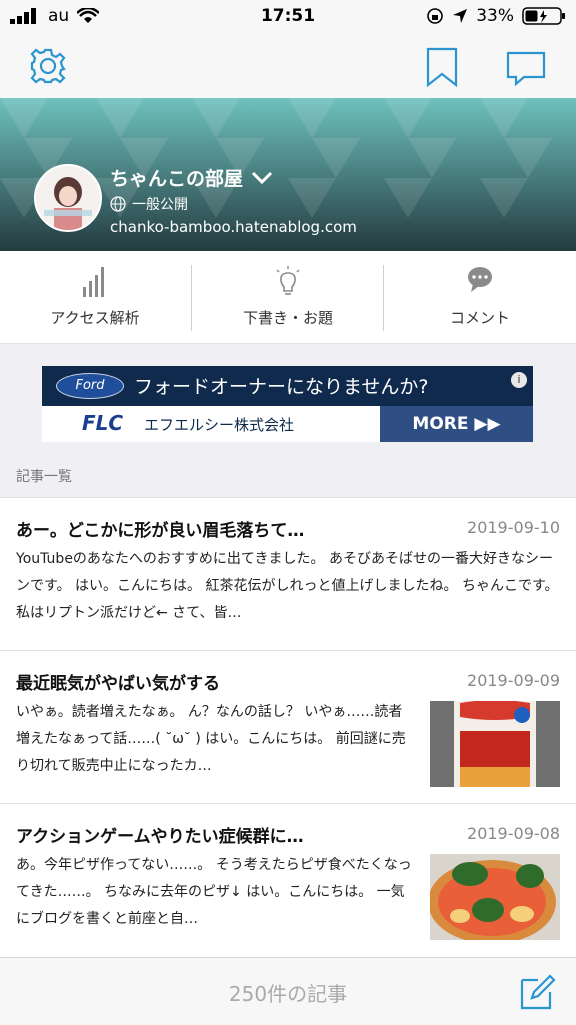 The image size is (576, 1025). I want to click on article-count: 250件の記事, so click(288, 994).